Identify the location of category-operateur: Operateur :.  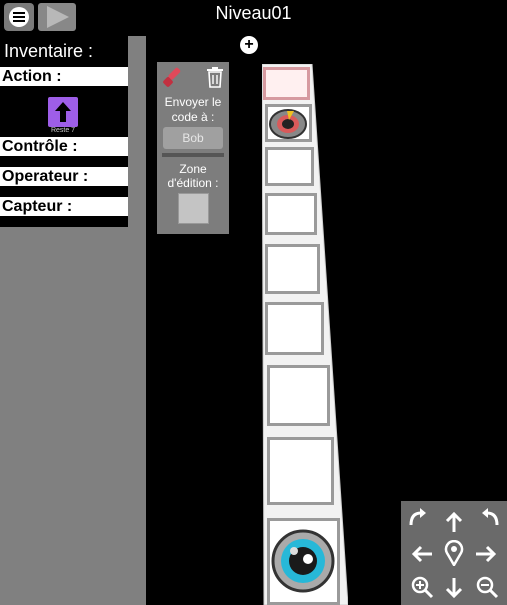
(64, 176).